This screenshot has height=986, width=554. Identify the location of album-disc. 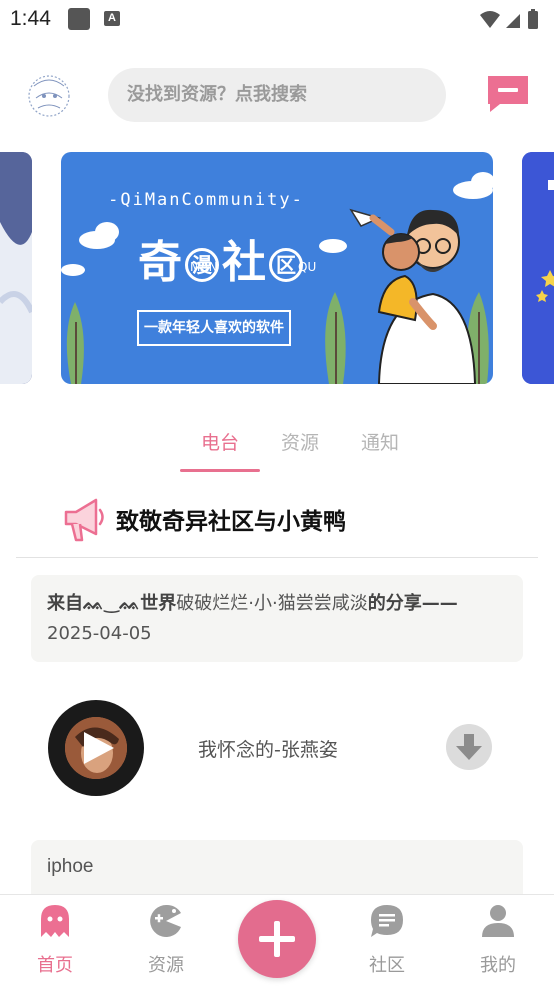
(96, 748).